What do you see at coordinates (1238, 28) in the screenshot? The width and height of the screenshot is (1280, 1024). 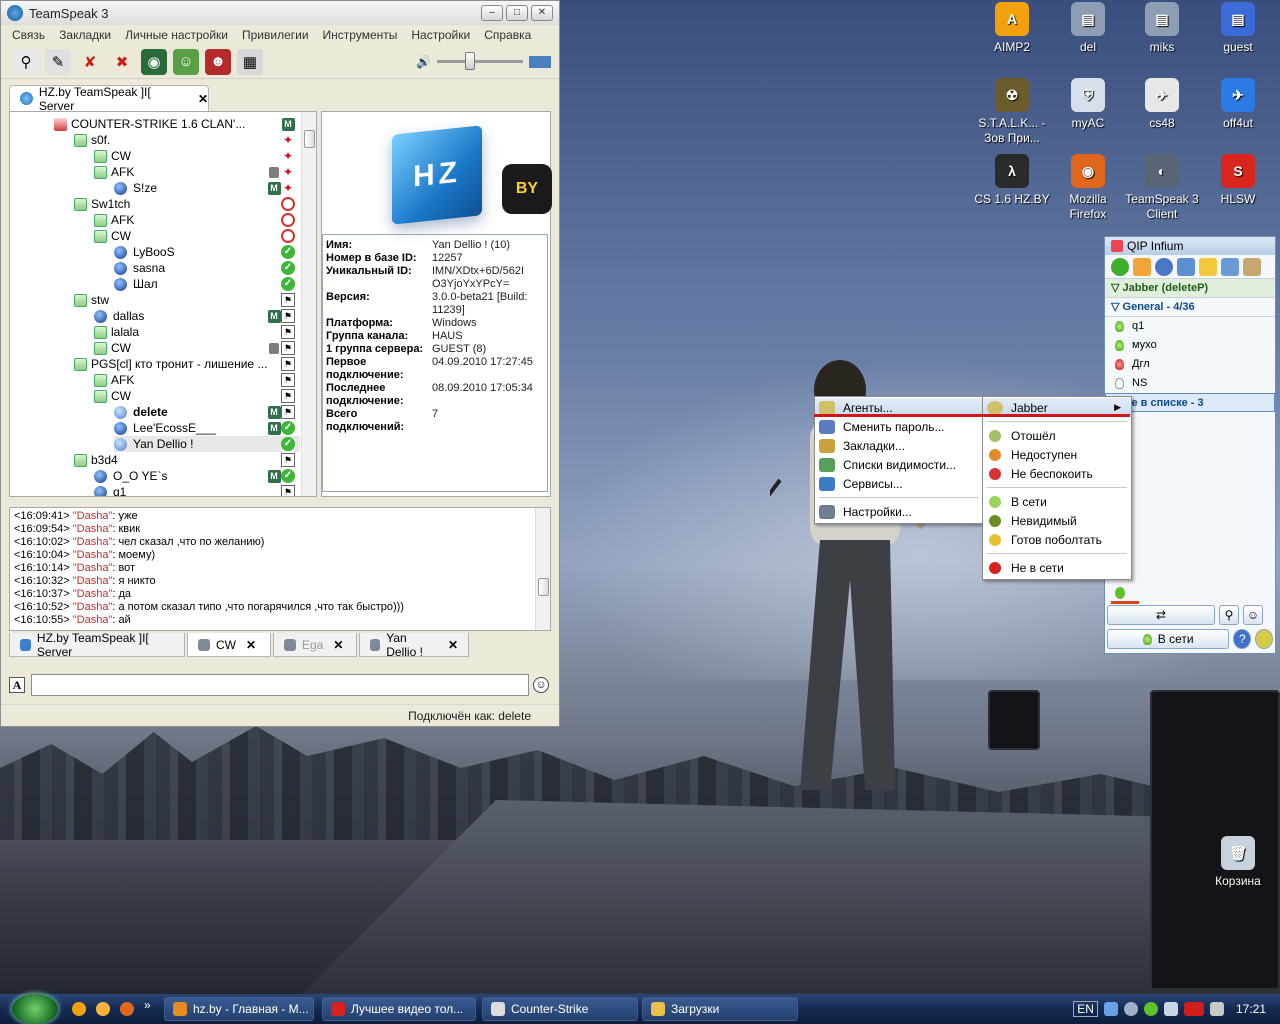 I see `desktop-icon: ▤ guest` at bounding box center [1238, 28].